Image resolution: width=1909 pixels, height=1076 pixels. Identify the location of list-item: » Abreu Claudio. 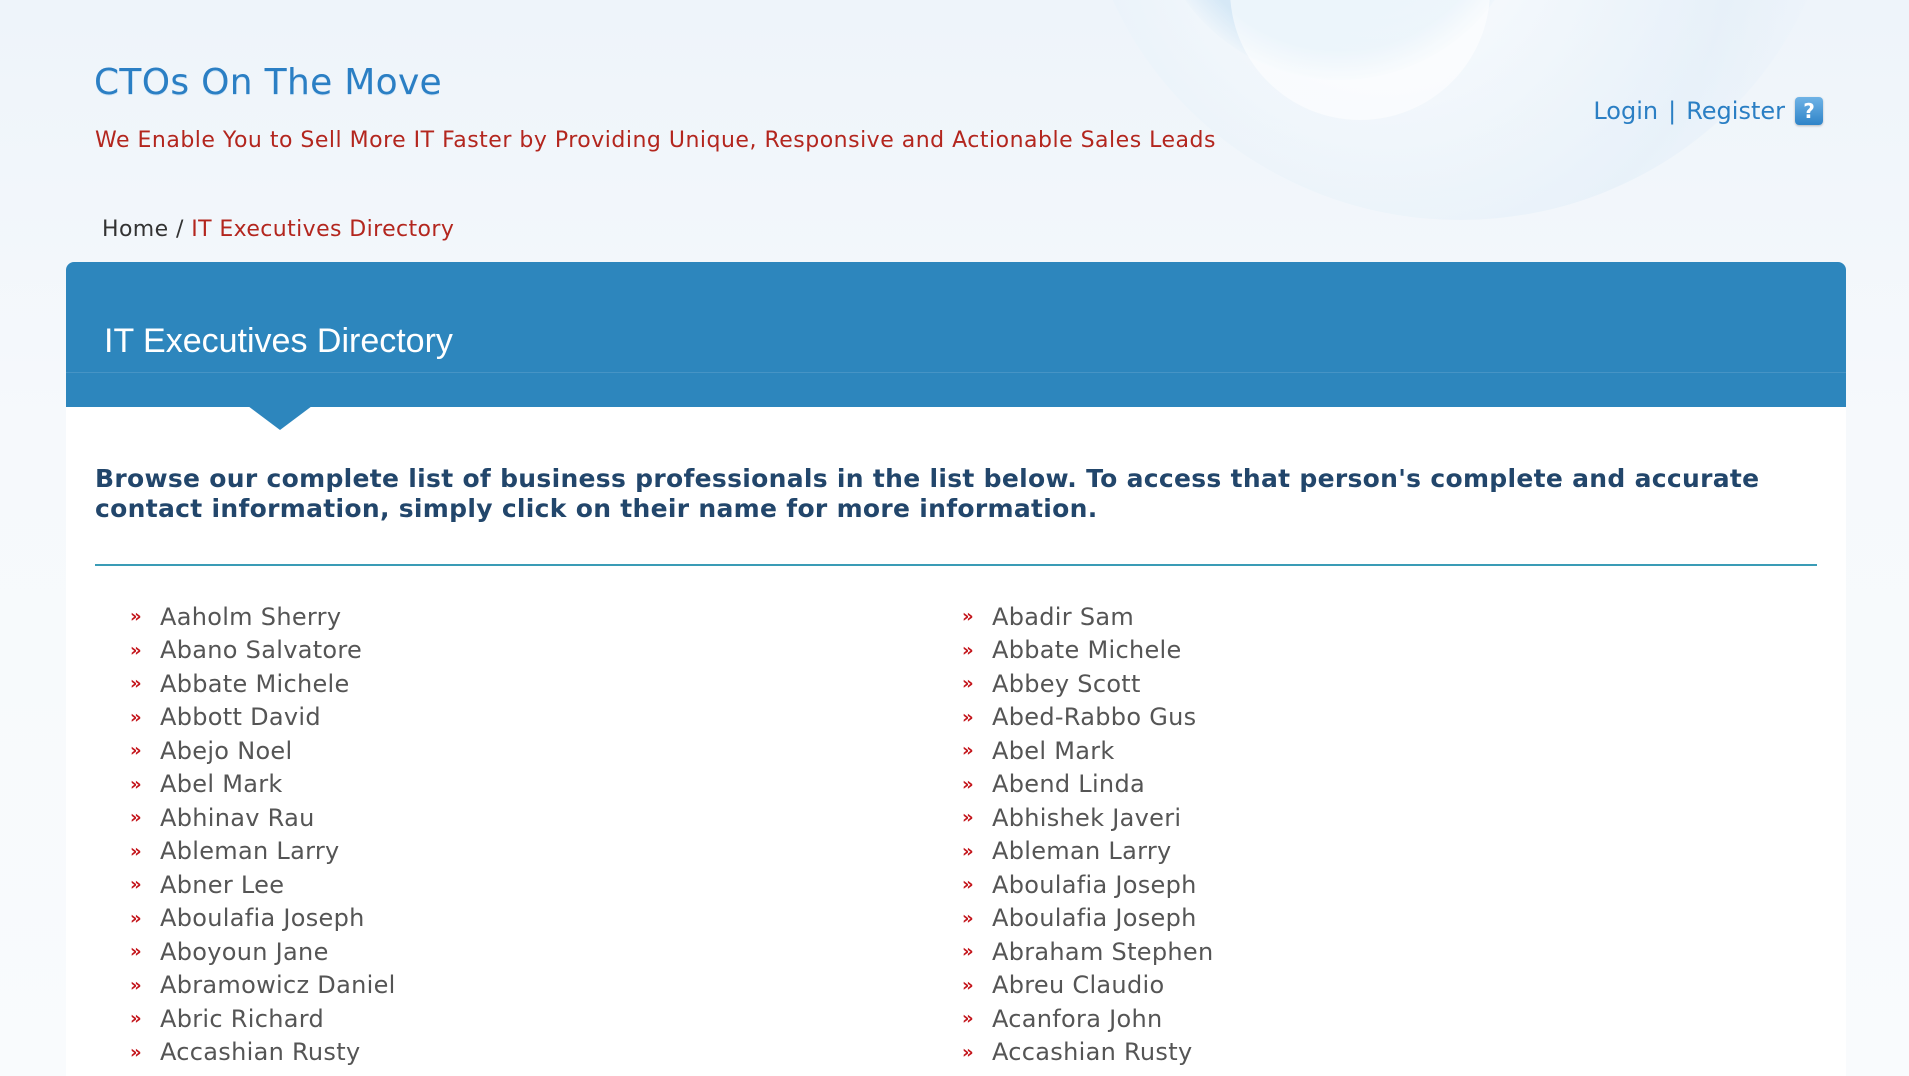
(1087, 986).